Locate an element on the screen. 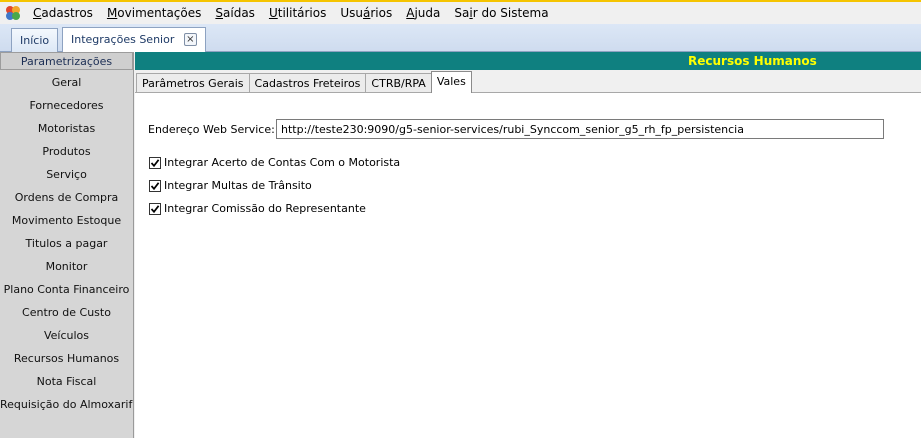 The width and height of the screenshot is (921, 438). sidebar-item-movimento-estoque: Movimento Estoque is located at coordinates (66, 220).